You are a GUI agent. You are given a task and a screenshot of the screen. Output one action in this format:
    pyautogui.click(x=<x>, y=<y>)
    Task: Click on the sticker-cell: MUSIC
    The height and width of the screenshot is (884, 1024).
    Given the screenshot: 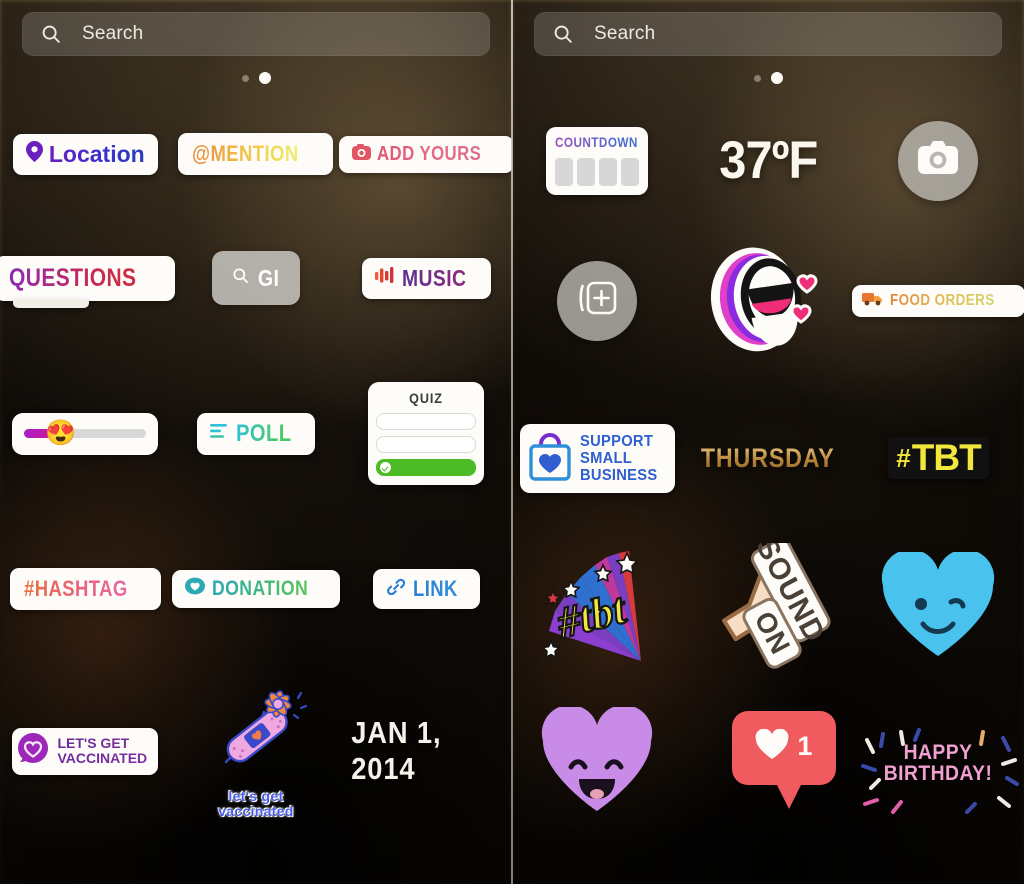 What is the action you would take?
    pyautogui.click(x=426, y=278)
    